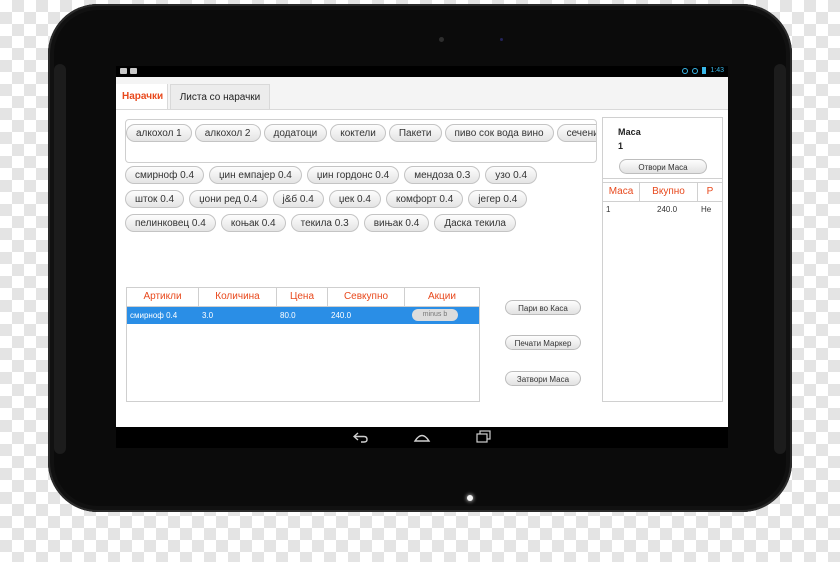  I want to click on column-header: Севкупно, so click(366, 297).